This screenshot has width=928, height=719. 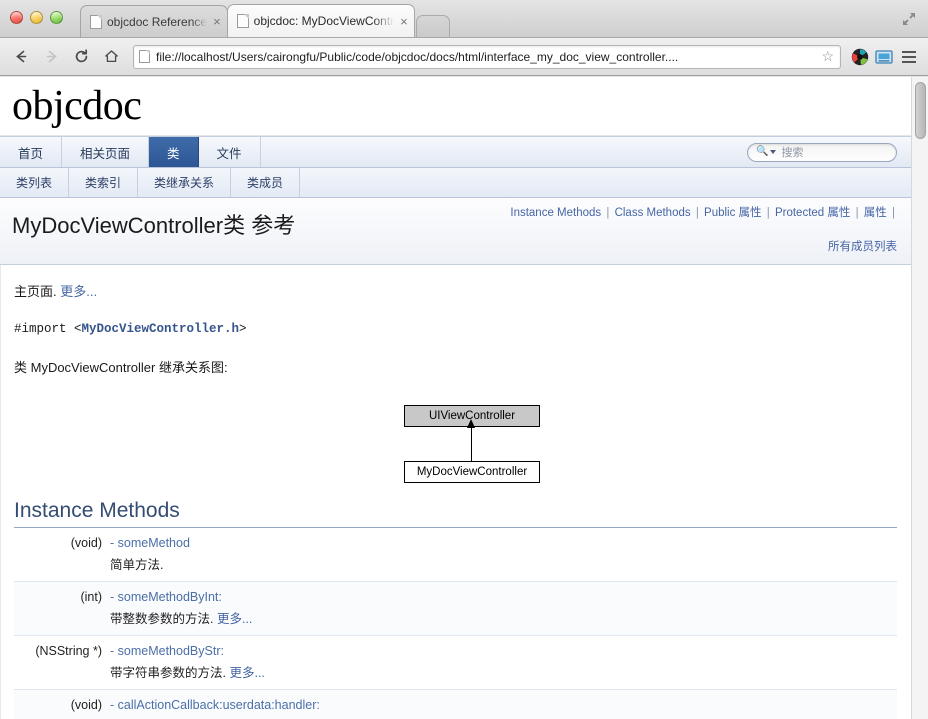 What do you see at coordinates (860, 57) in the screenshot?
I see `extension-icon-camera` at bounding box center [860, 57].